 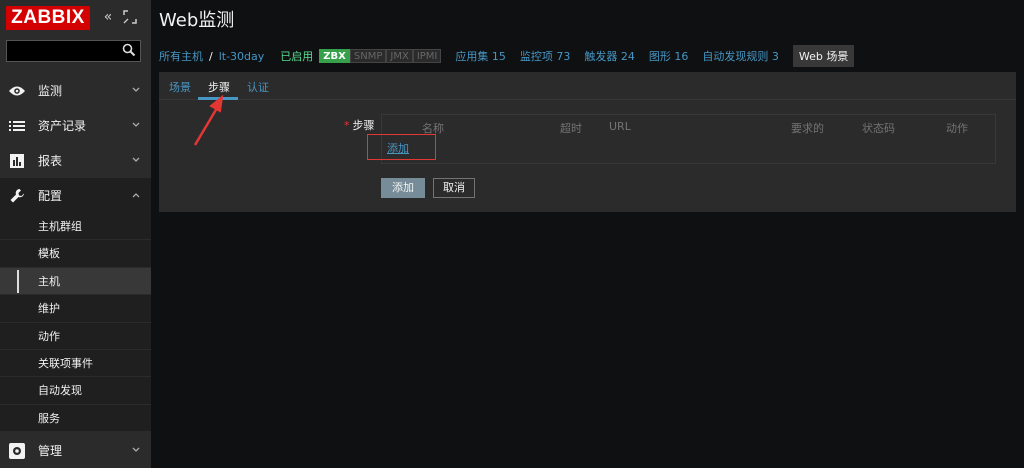 What do you see at coordinates (258, 87) in the screenshot?
I see `tab-authentication: 认证` at bounding box center [258, 87].